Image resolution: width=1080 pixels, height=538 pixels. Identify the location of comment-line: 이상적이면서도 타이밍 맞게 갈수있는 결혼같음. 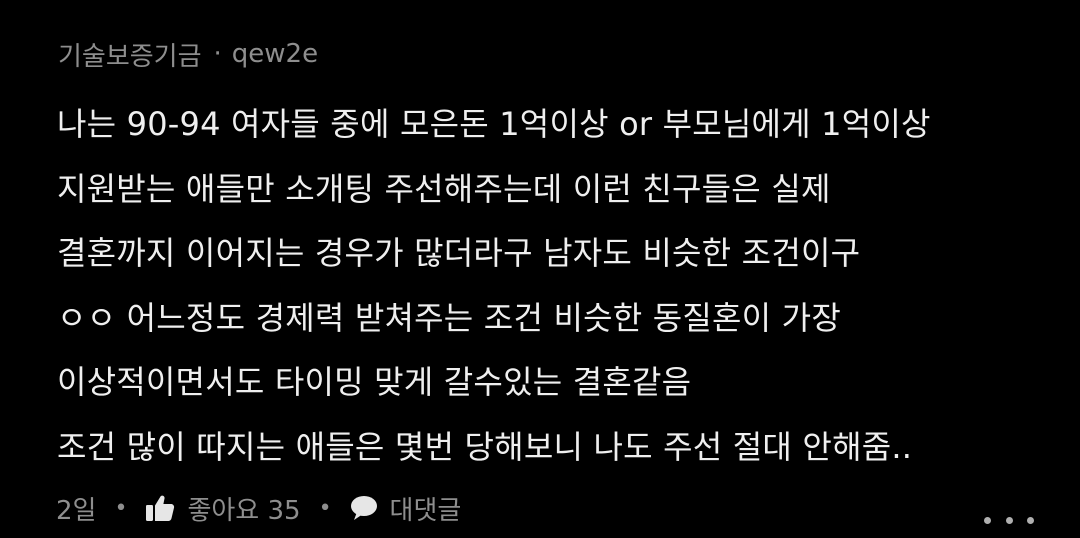
(374, 382).